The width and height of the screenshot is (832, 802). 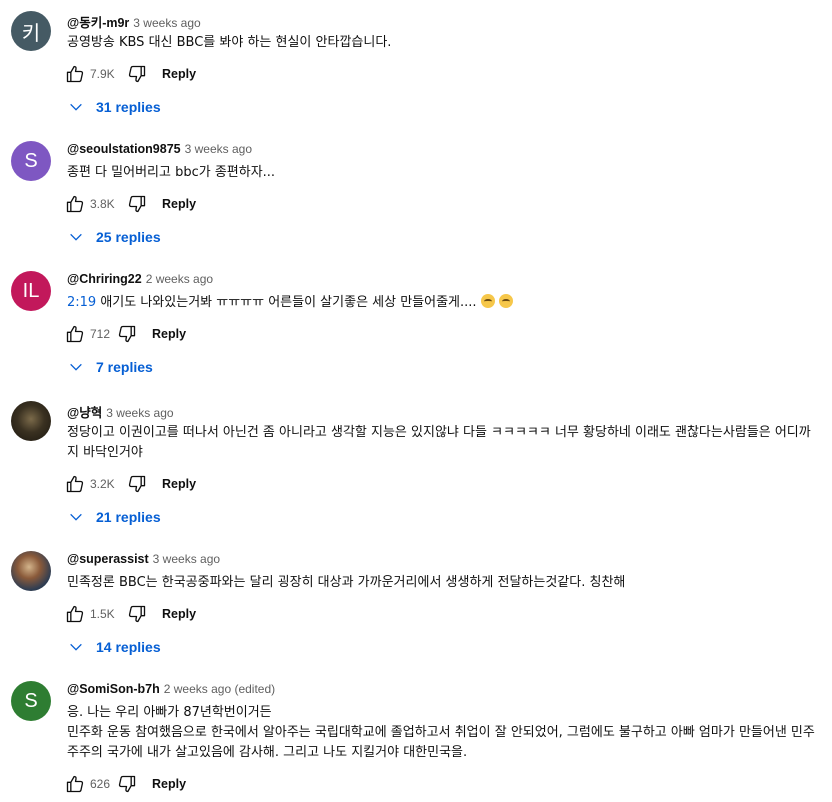 What do you see at coordinates (113, 689) in the screenshot?
I see `comment-author: @SomiSon-b7h` at bounding box center [113, 689].